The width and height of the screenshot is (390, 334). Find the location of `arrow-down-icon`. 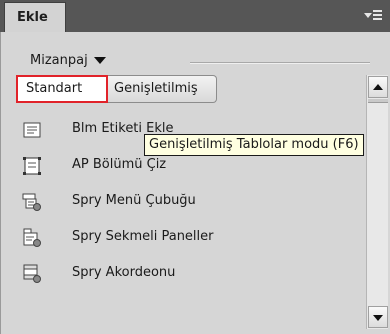

arrow-down-icon is located at coordinates (378, 318).